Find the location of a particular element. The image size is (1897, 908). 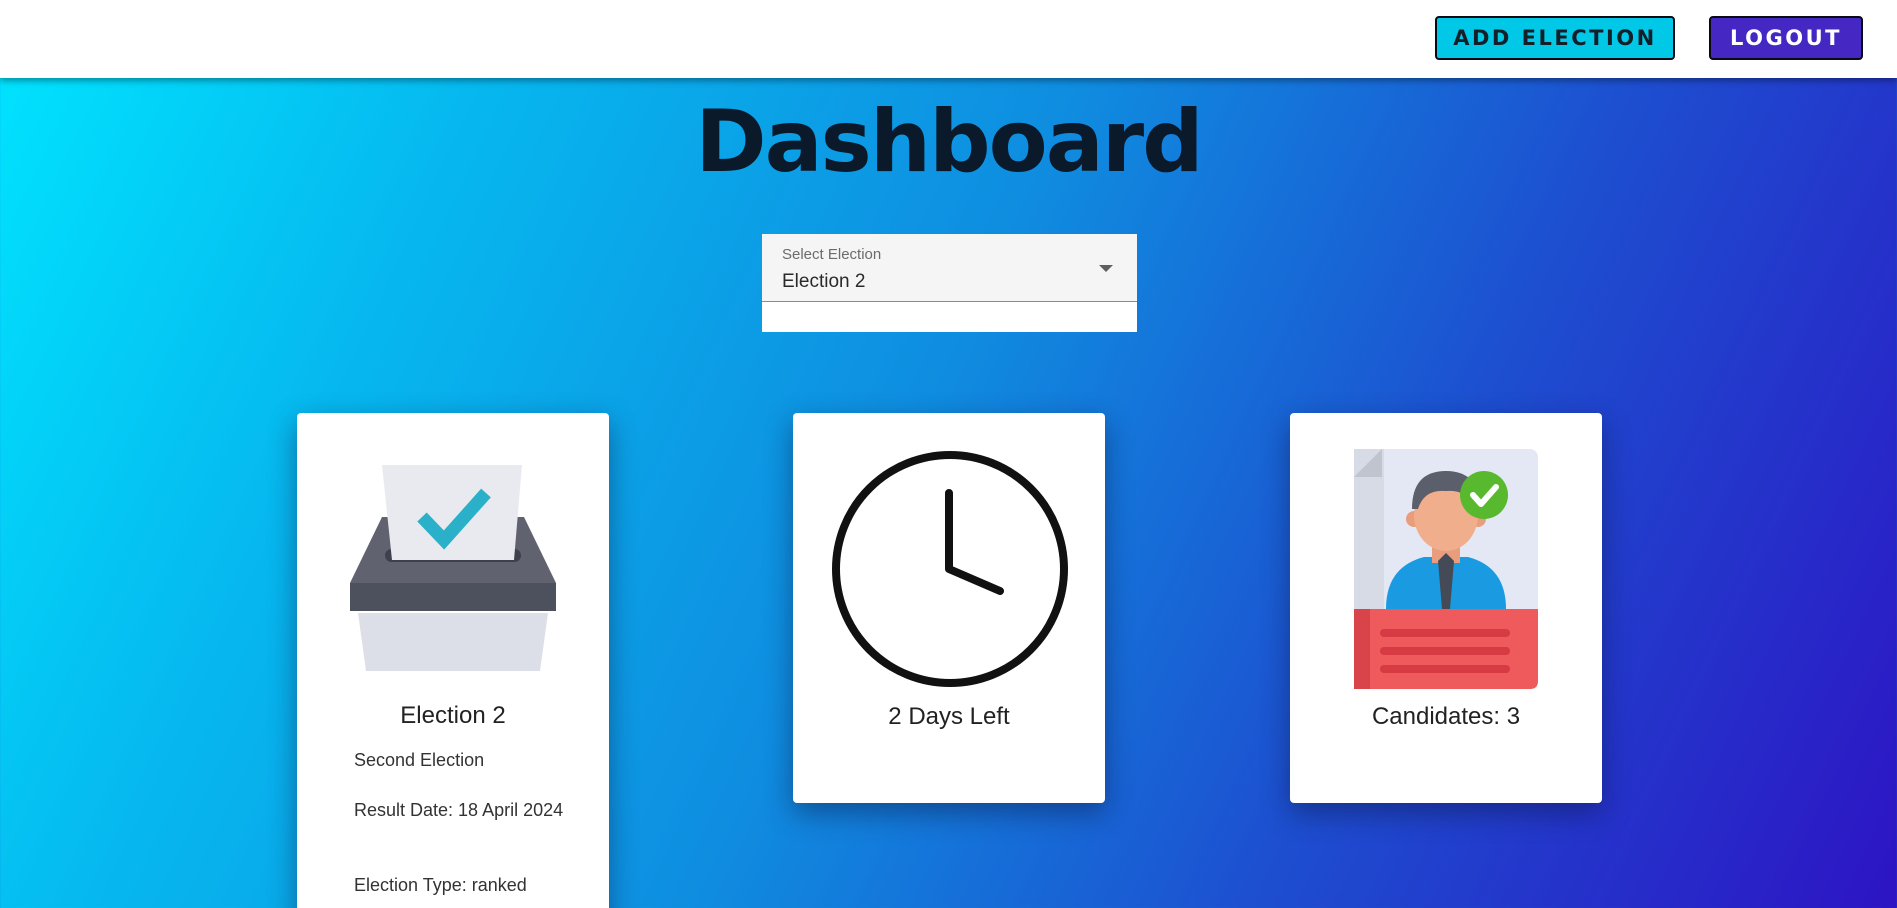

candidates-count-label: Candidates: 3 is located at coordinates (1446, 716).